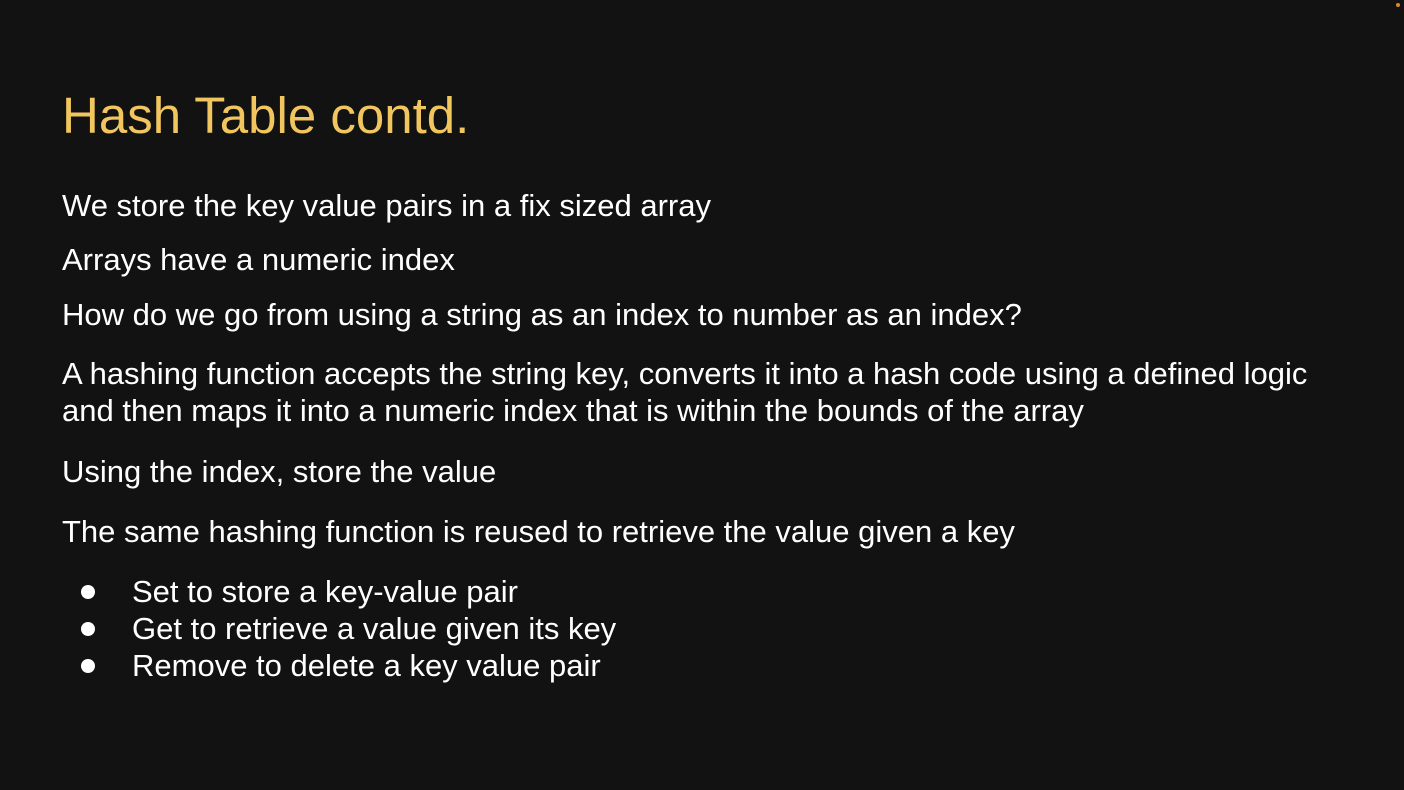 The image size is (1404, 790). What do you see at coordinates (279, 471) in the screenshot?
I see `body-paragraph: Using the index, store the value` at bounding box center [279, 471].